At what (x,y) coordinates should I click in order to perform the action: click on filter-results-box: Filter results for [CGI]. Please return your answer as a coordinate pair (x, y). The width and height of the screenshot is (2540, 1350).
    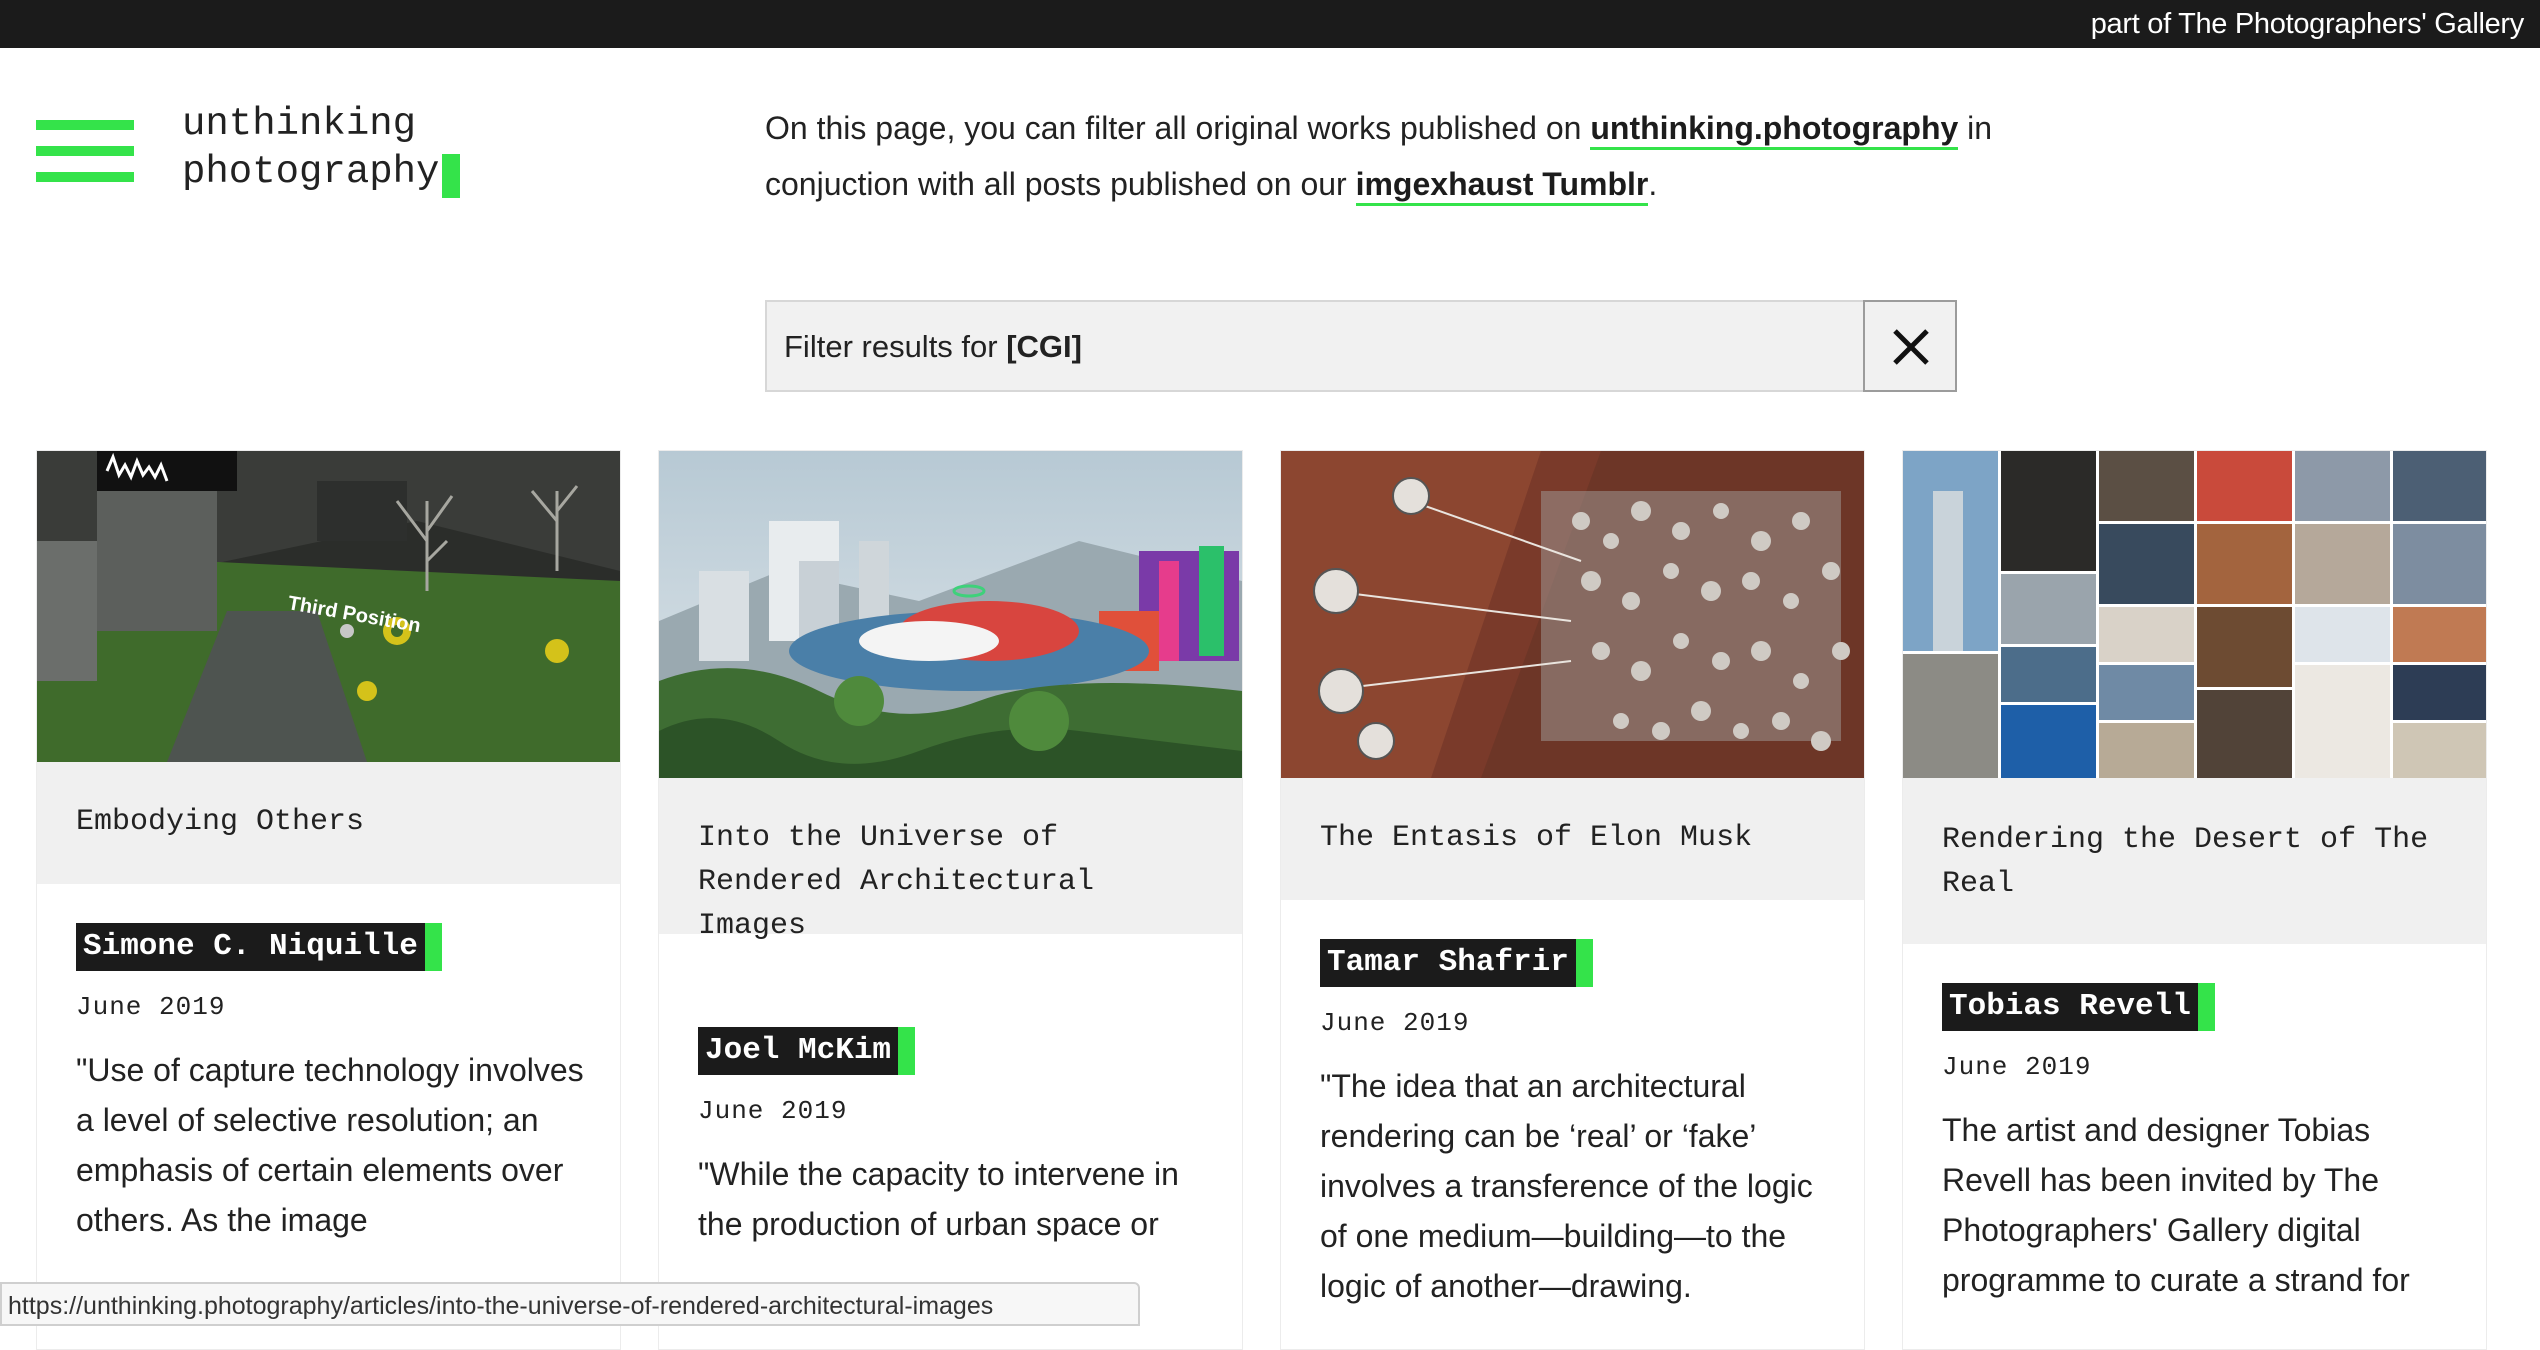
    Looking at the image, I should click on (1360, 346).